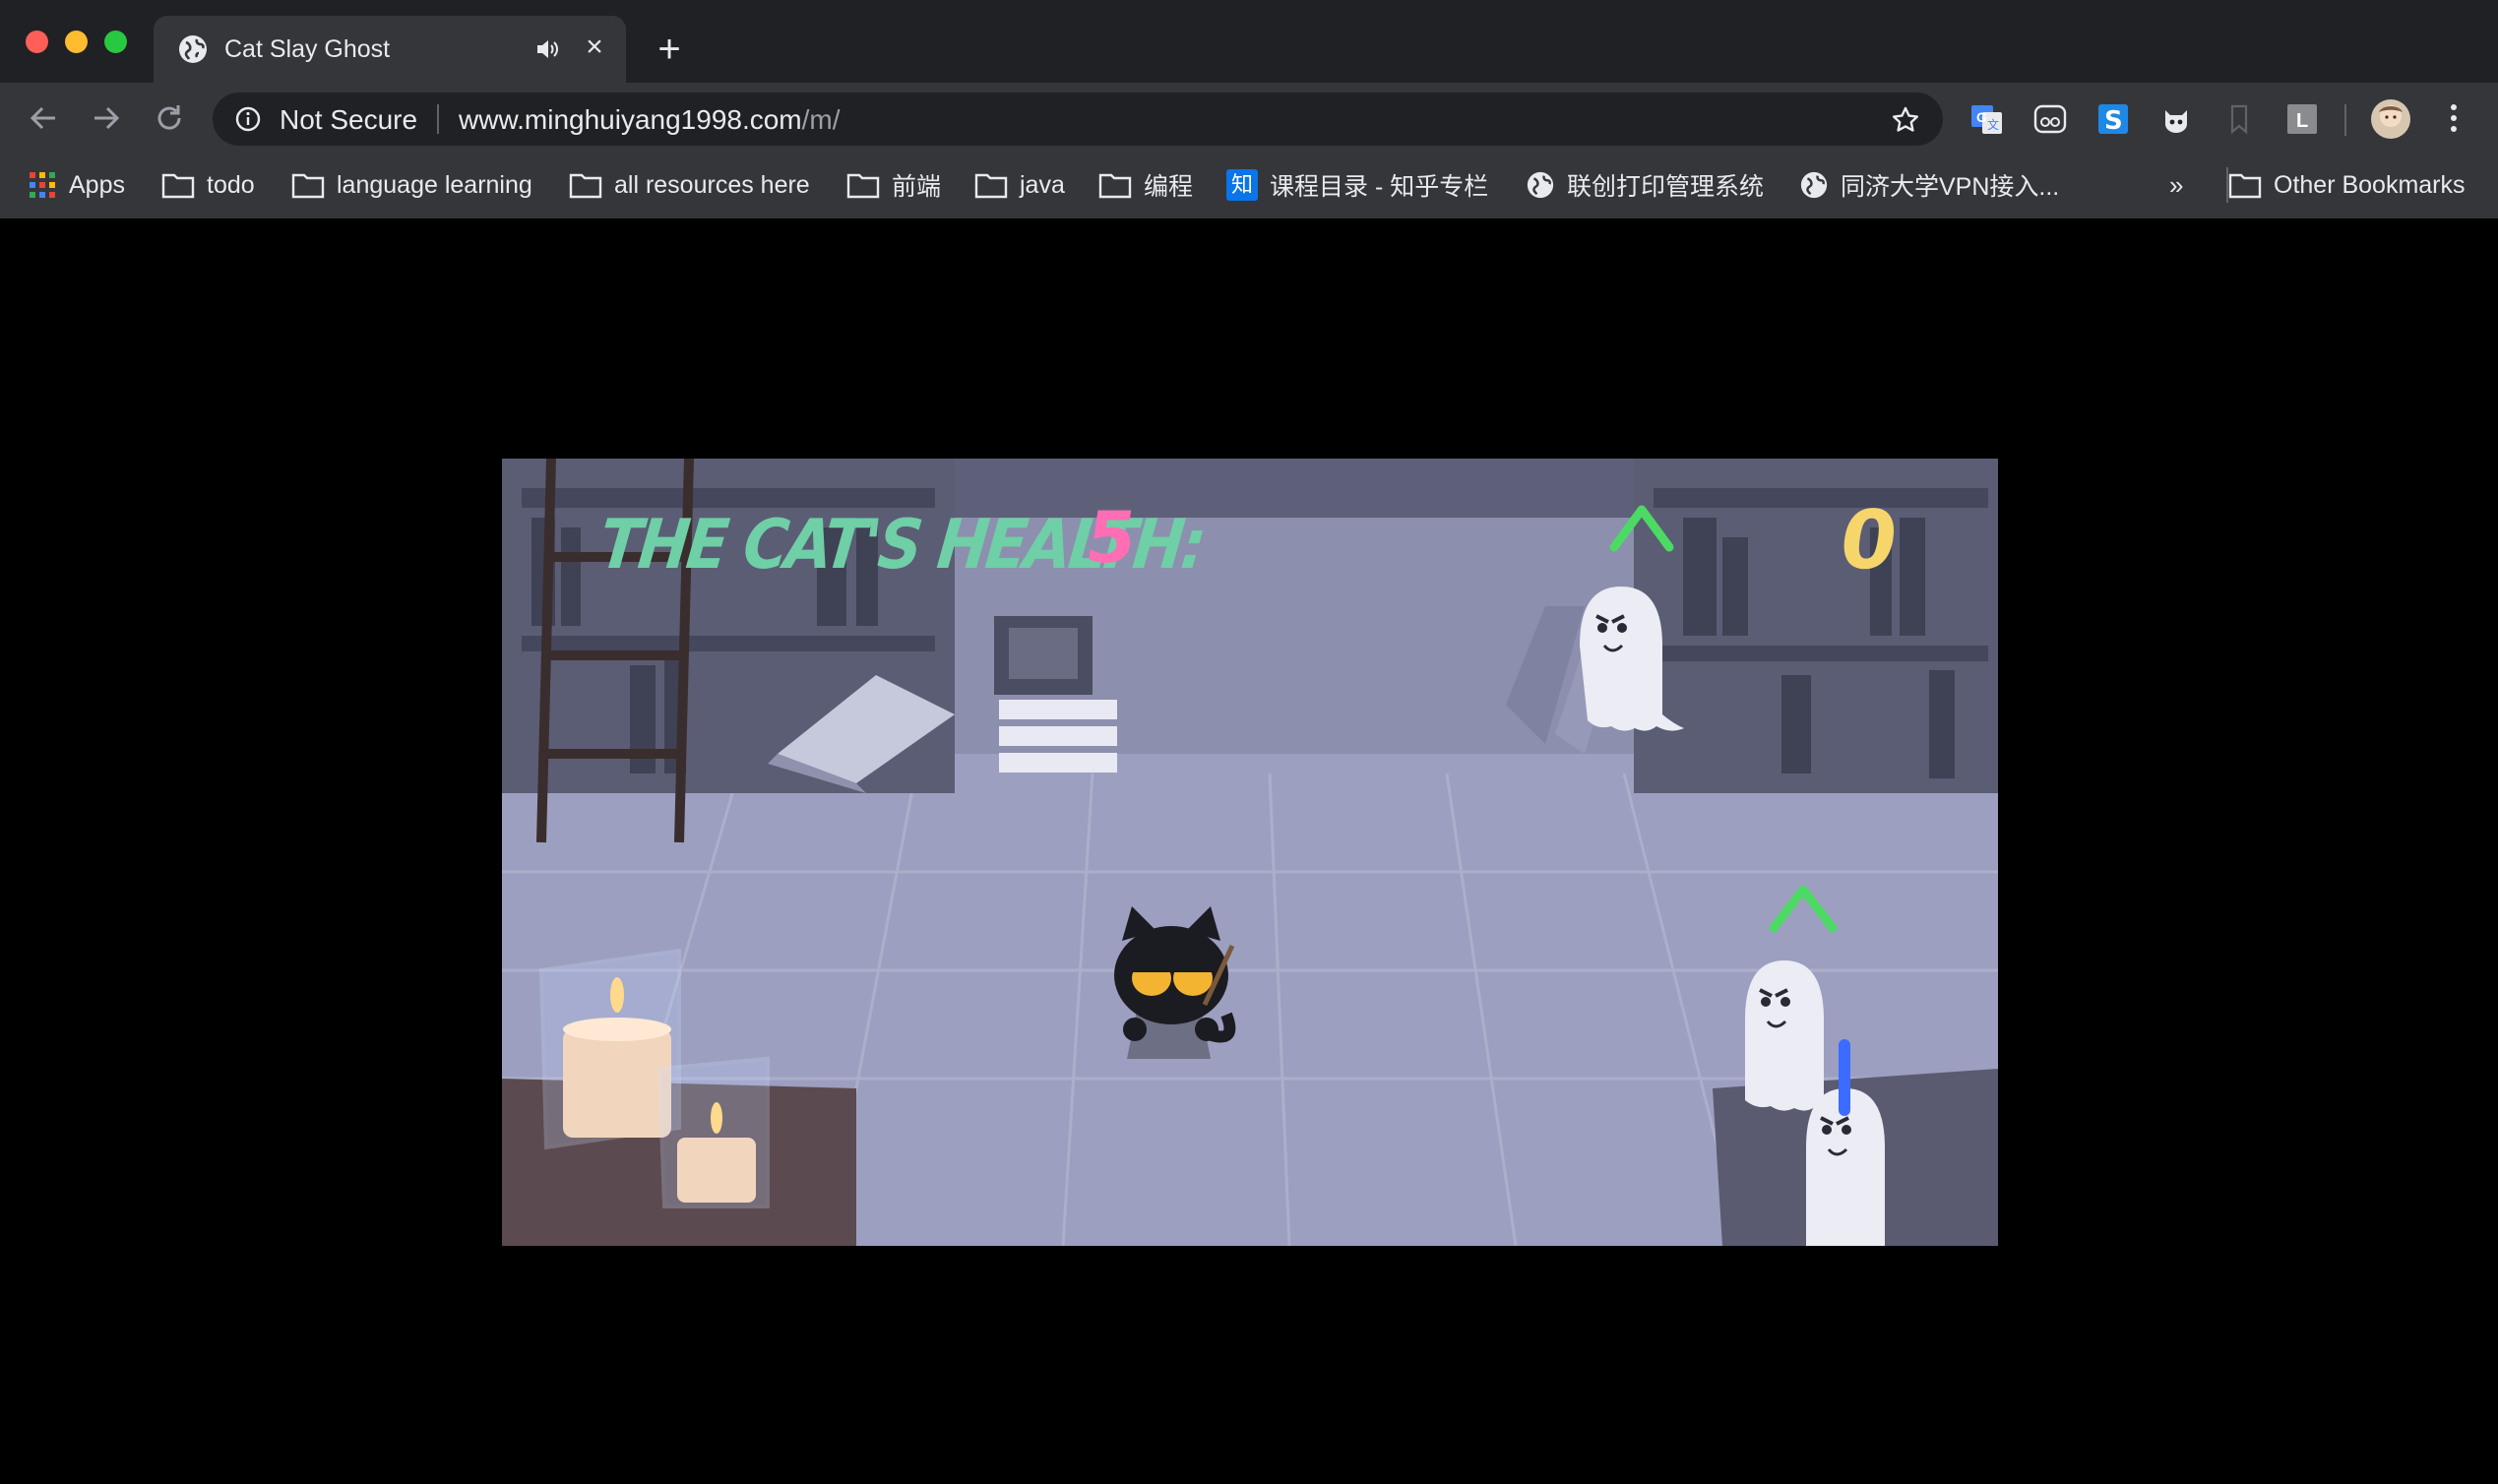 This screenshot has height=1484, width=2498. Describe the element at coordinates (2050, 119) in the screenshot. I see `eyes-icon` at that location.